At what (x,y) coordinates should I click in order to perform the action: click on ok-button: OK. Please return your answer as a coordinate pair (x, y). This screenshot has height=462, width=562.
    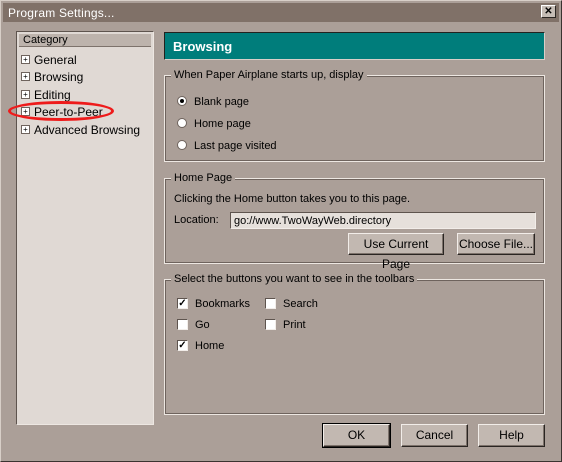
    Looking at the image, I should click on (356, 435).